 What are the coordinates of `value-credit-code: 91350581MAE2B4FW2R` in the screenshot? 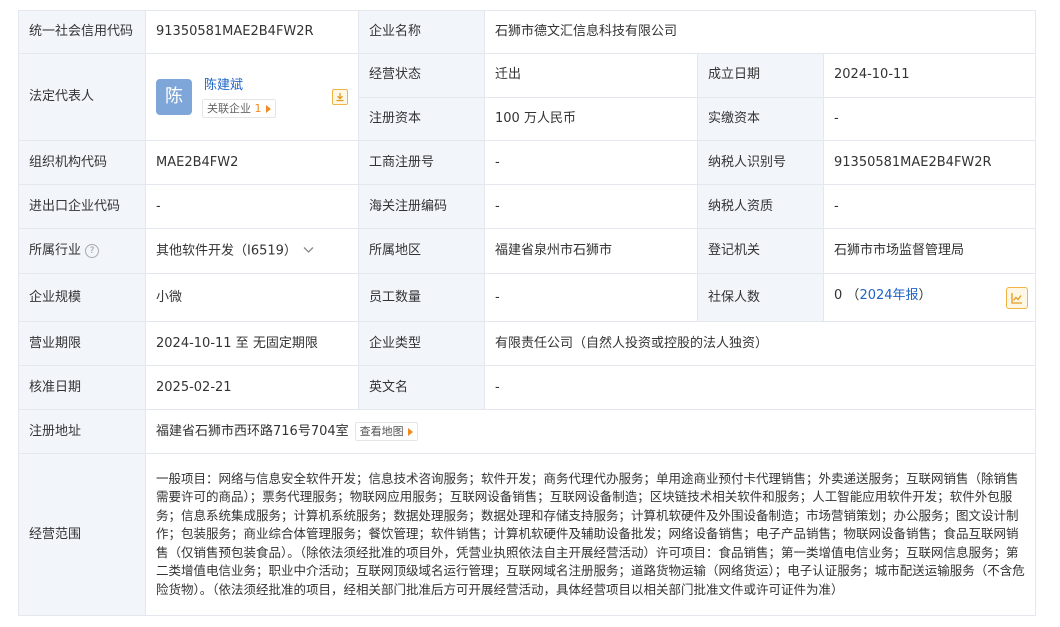 It's located at (252, 32).